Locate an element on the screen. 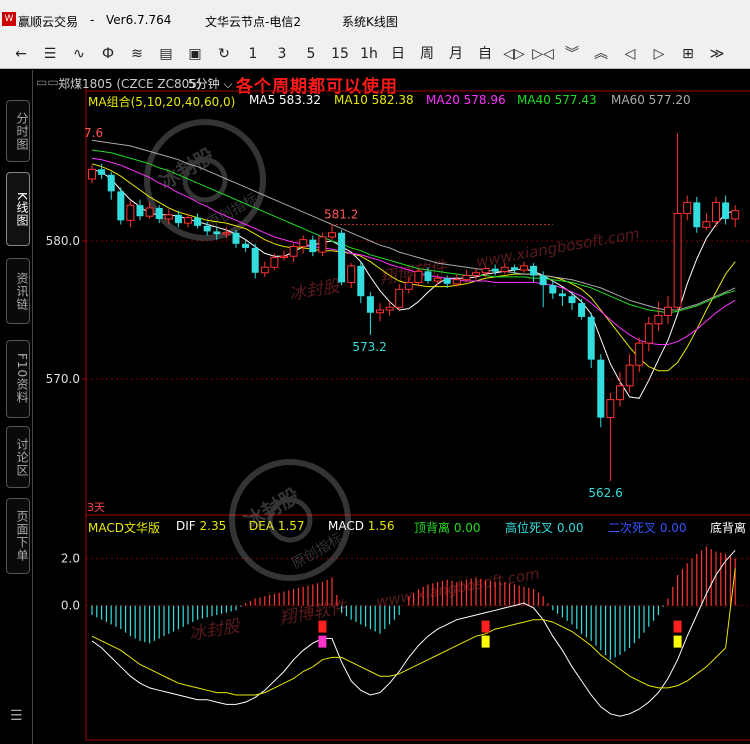 Image resolution: width=750 pixels, height=744 pixels. top-left-price-label: 7.6 is located at coordinates (93, 133).